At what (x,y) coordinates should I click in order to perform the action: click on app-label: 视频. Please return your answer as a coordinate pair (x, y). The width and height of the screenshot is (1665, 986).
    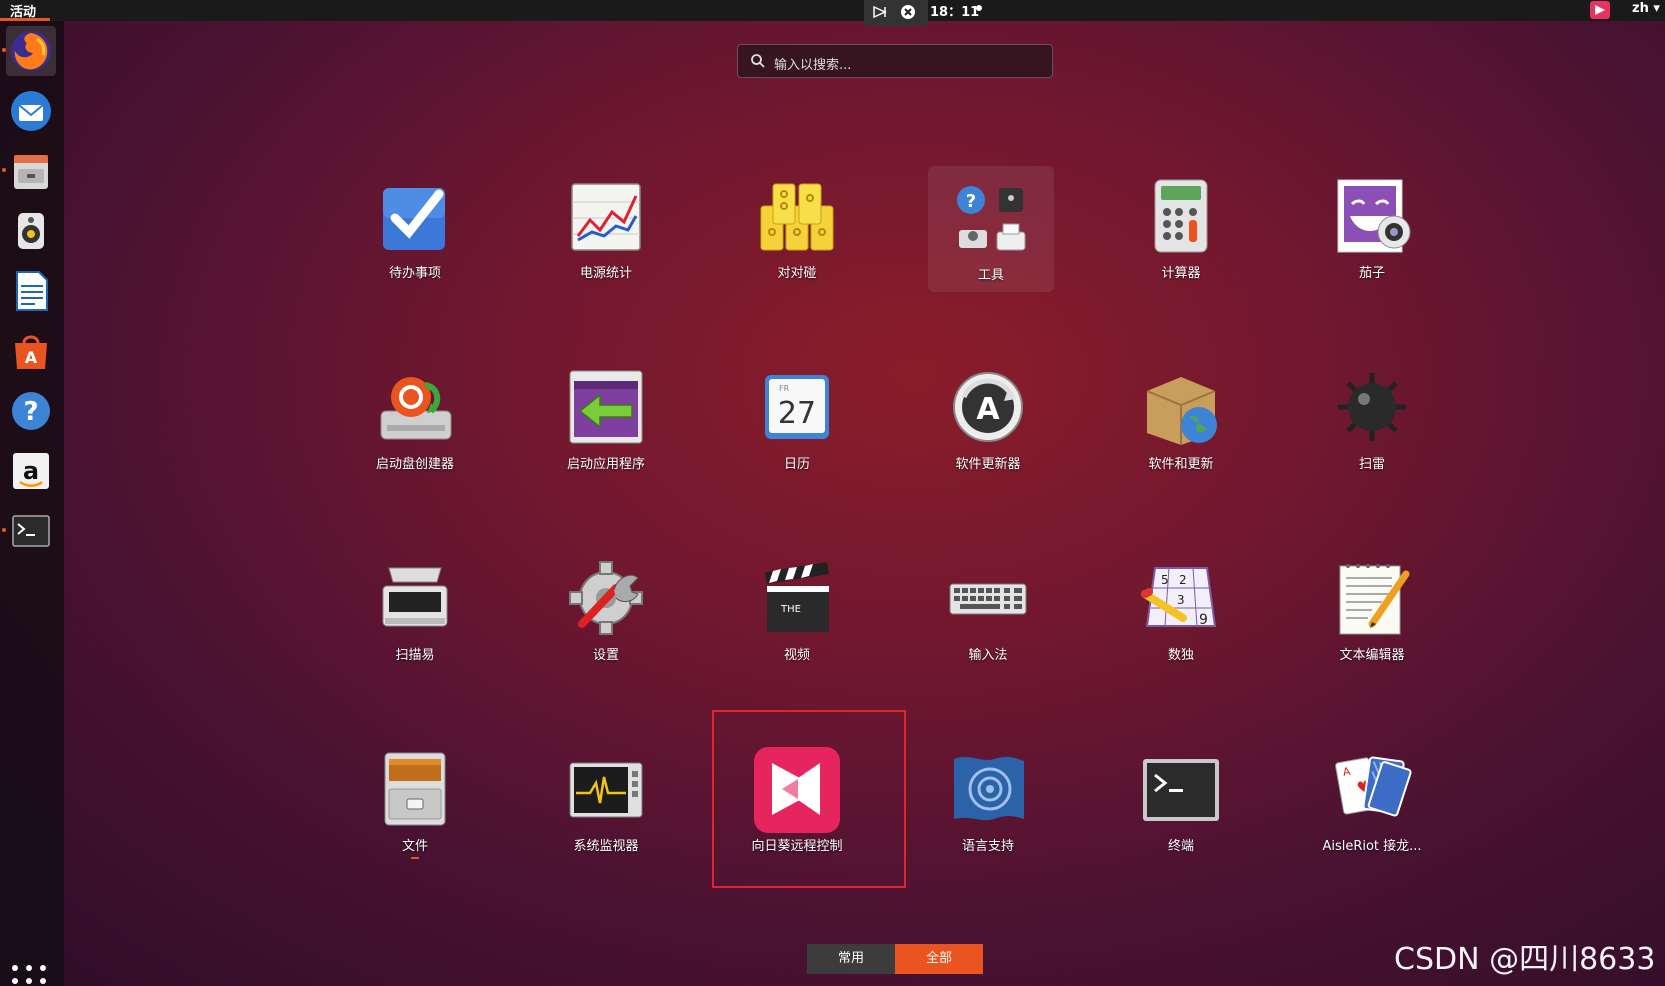
    Looking at the image, I should click on (796, 655).